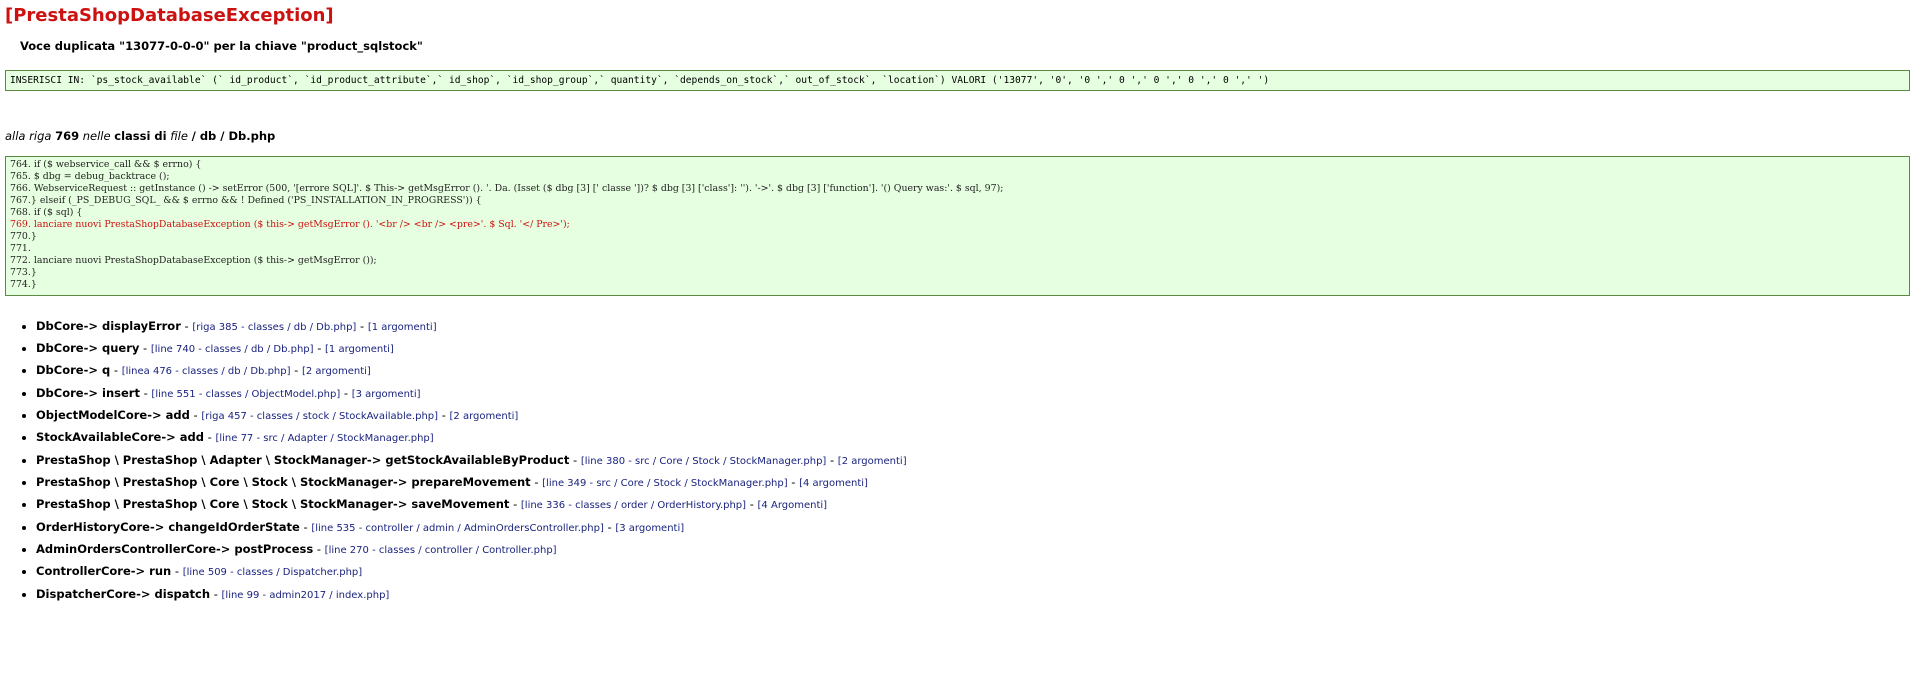  What do you see at coordinates (20, 249) in the screenshot?
I see `code-line: 771.` at bounding box center [20, 249].